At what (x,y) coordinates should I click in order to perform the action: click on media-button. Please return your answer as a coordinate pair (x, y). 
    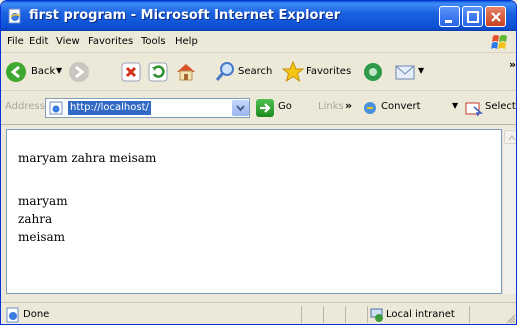
    Looking at the image, I should click on (374, 72).